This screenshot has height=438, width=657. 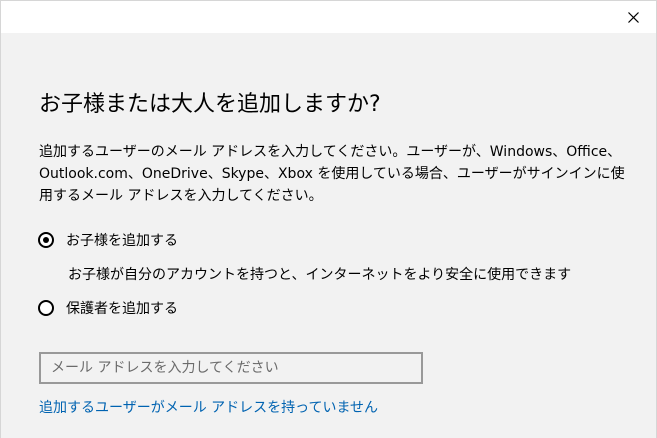 I want to click on close-button, so click(x=633, y=17).